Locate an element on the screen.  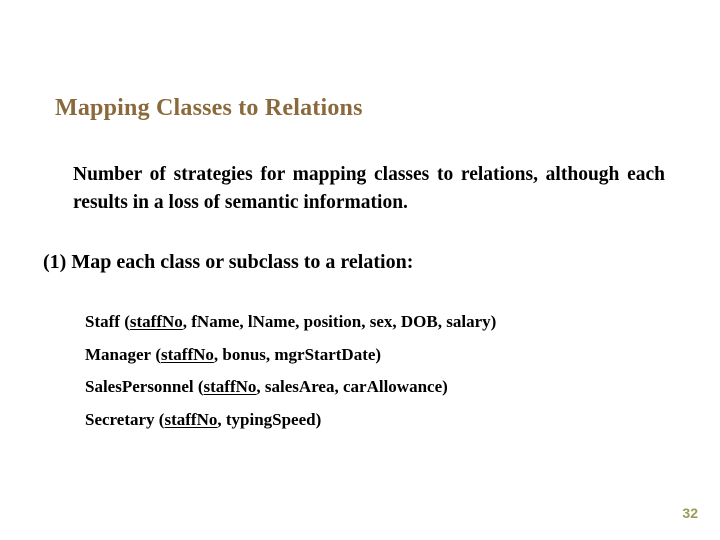
list-item: Secretary (staffNo, typingSpeed) is located at coordinates (385, 420).